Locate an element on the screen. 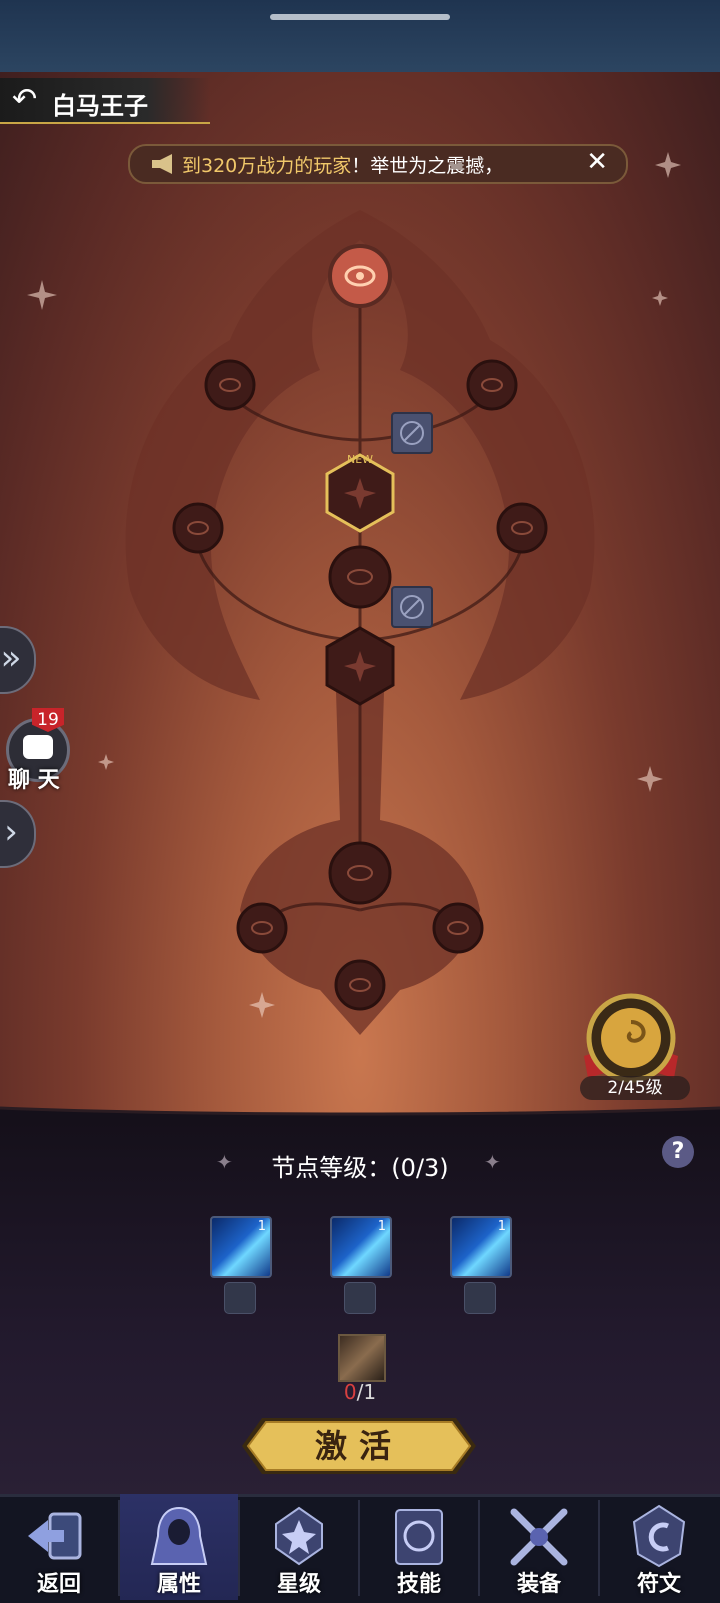  material-have: 0 is located at coordinates (350, 1392).